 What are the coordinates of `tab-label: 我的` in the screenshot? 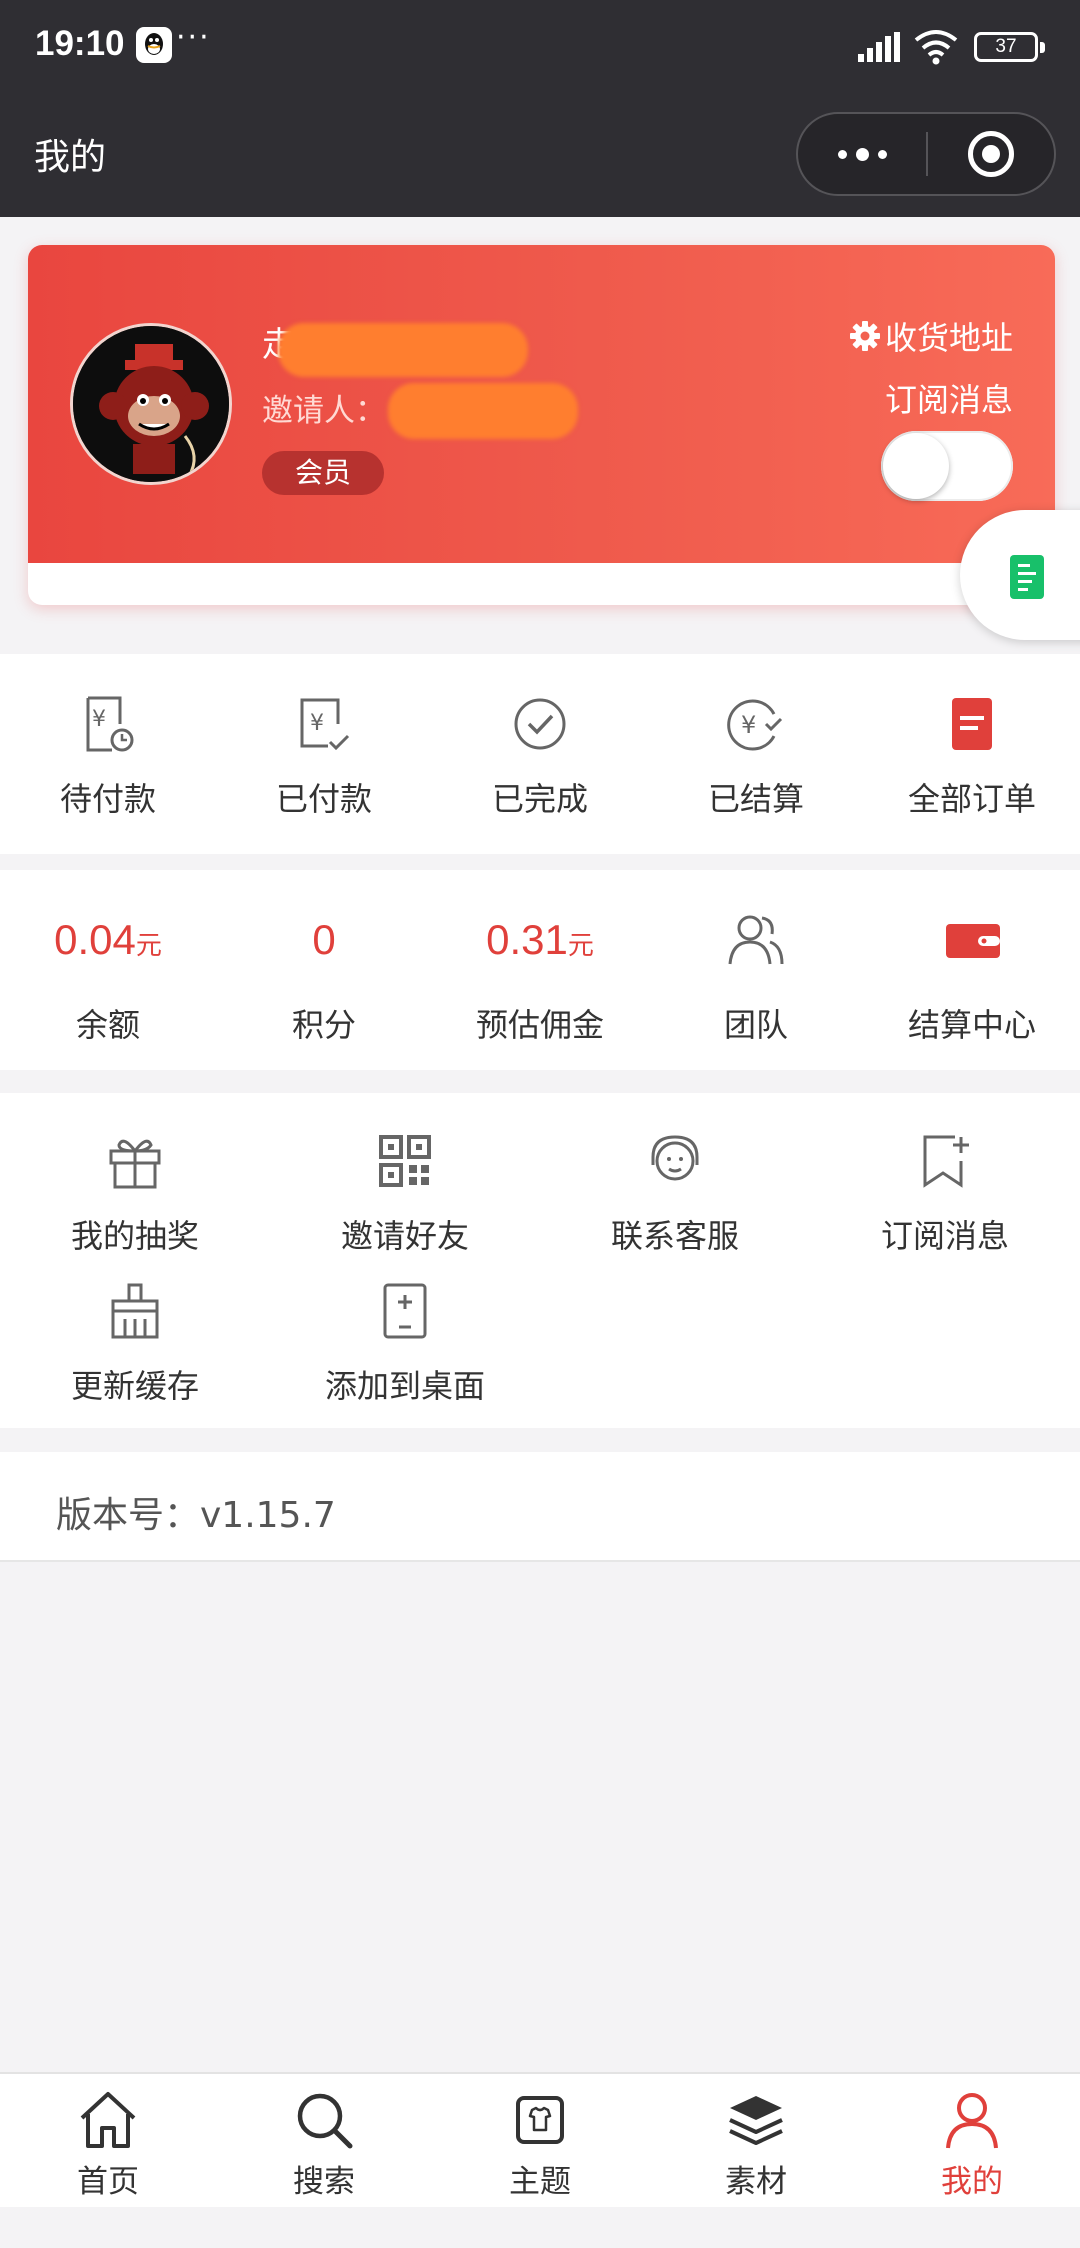 It's located at (972, 2182).